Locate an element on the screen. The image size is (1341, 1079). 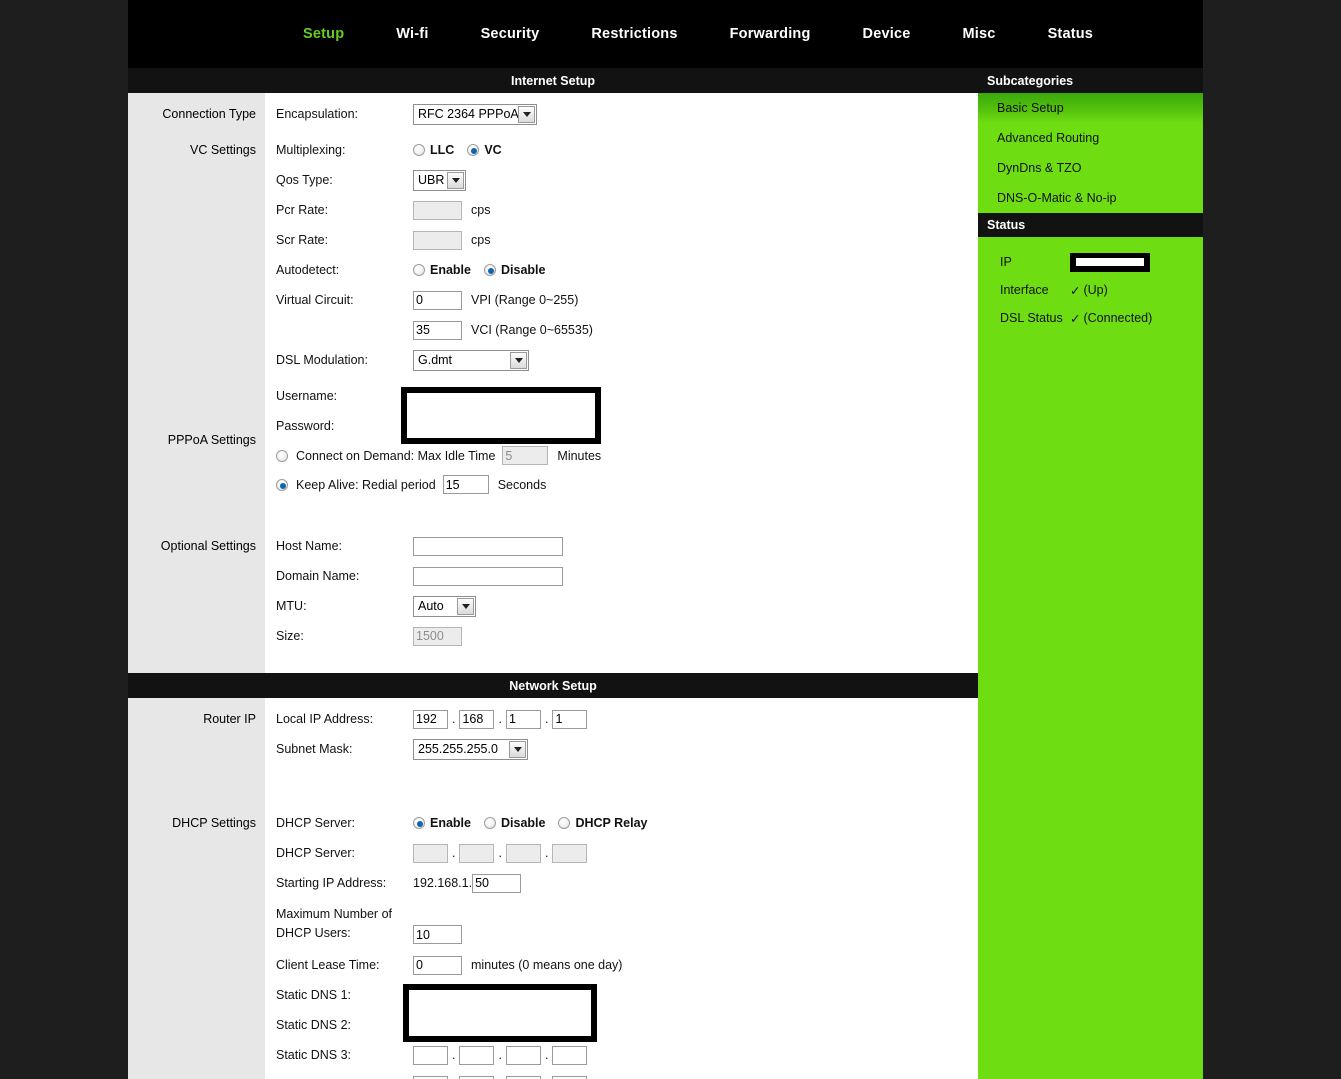
nav-tab-wifi: Wi-fi is located at coordinates (412, 34).